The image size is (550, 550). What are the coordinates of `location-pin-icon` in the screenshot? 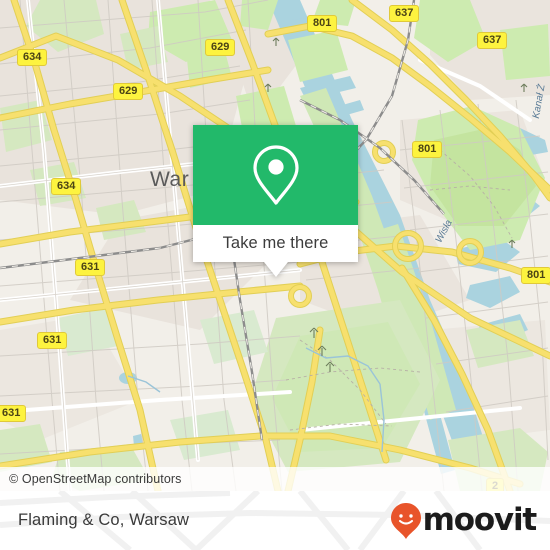 It's located at (275, 175).